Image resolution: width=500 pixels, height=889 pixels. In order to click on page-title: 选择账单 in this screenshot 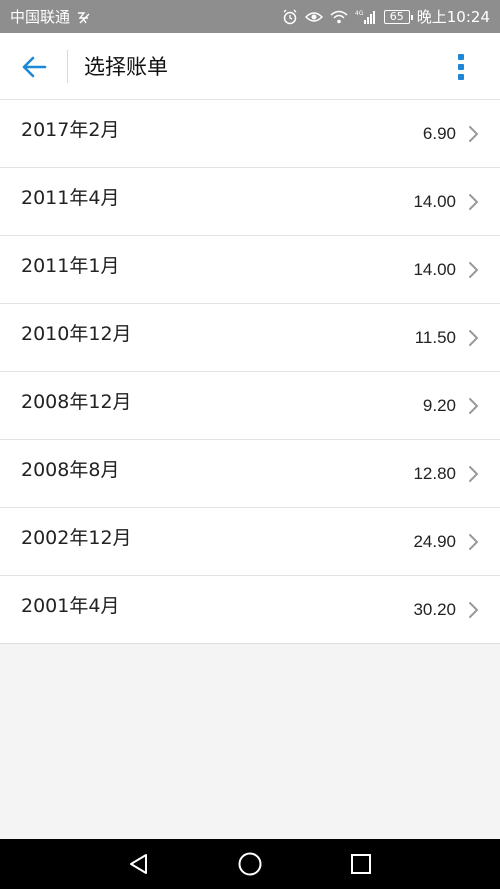, I will do `click(126, 67)`.